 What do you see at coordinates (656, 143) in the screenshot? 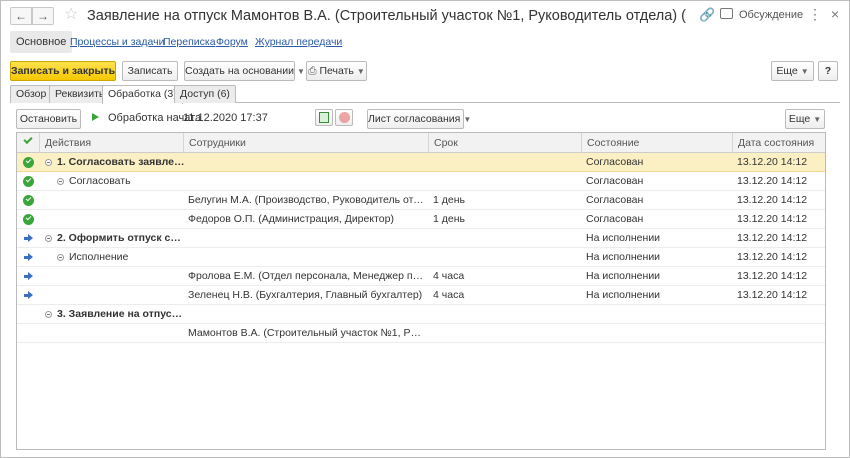
I see `column-state: Состояние` at bounding box center [656, 143].